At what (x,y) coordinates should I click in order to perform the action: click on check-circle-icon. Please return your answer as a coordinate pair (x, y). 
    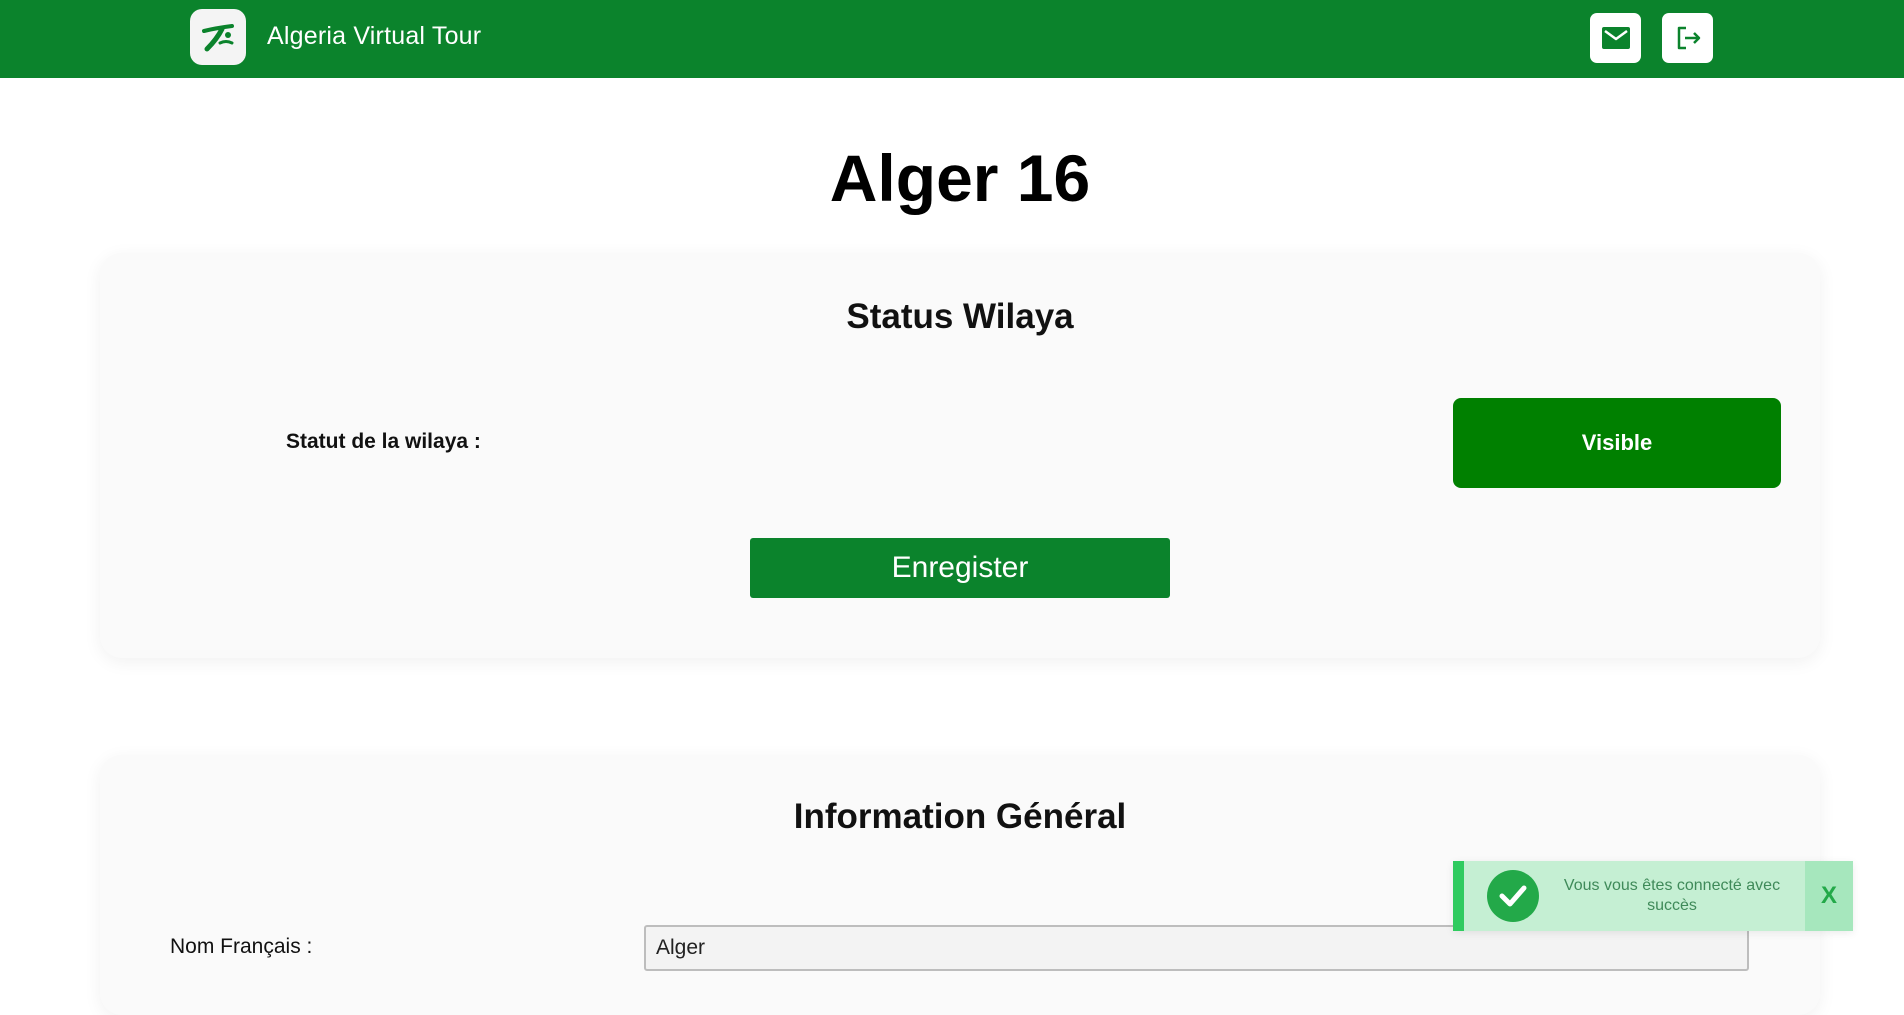
    Looking at the image, I should click on (1513, 896).